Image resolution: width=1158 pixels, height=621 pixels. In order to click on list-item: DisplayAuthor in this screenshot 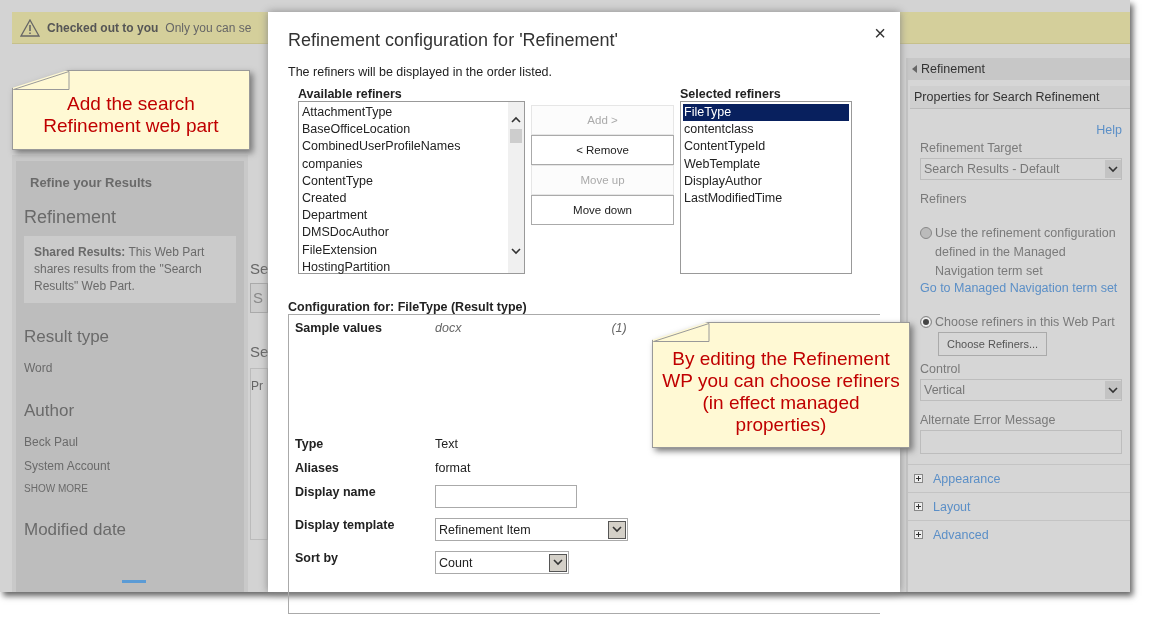, I will do `click(766, 181)`.